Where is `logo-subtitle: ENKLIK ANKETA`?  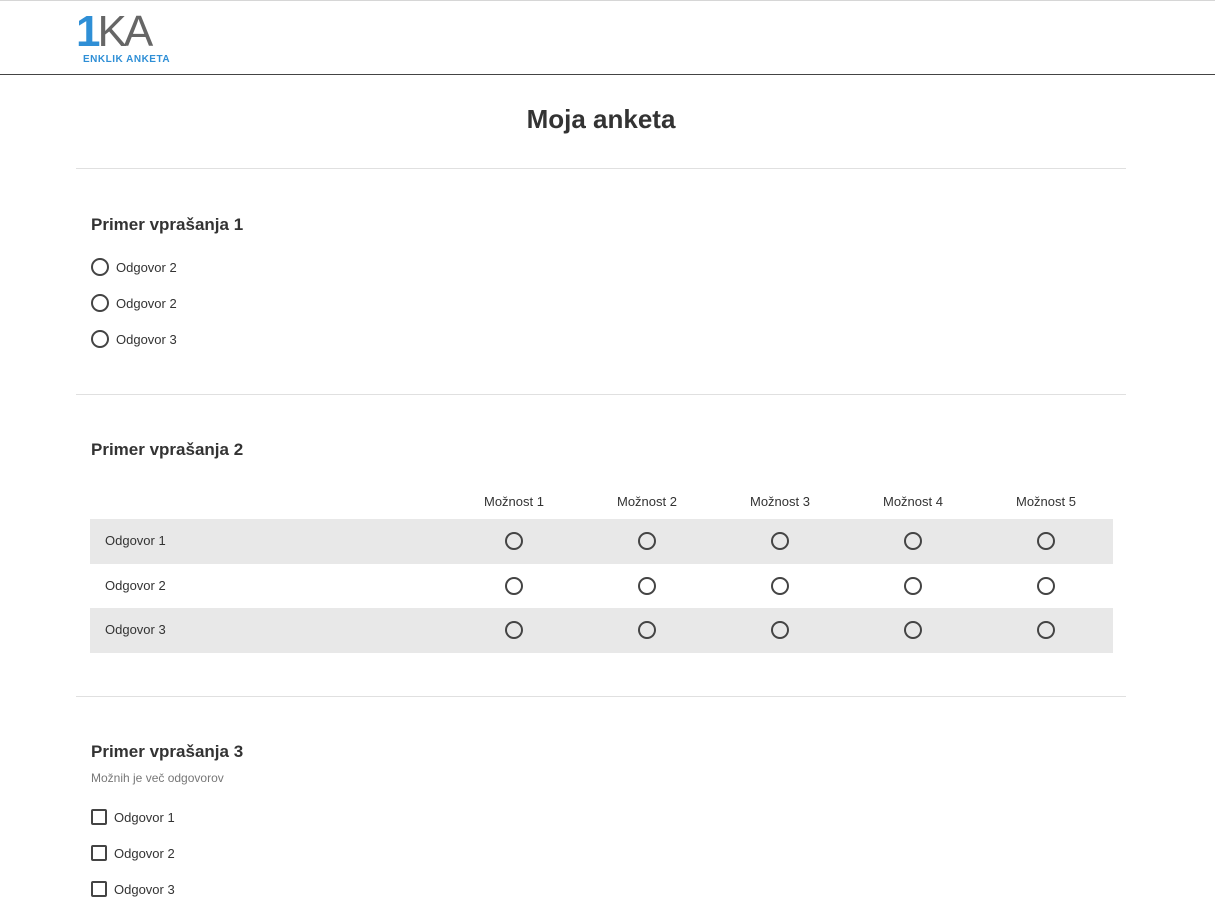
logo-subtitle: ENKLIK ANKETA is located at coordinates (127, 59).